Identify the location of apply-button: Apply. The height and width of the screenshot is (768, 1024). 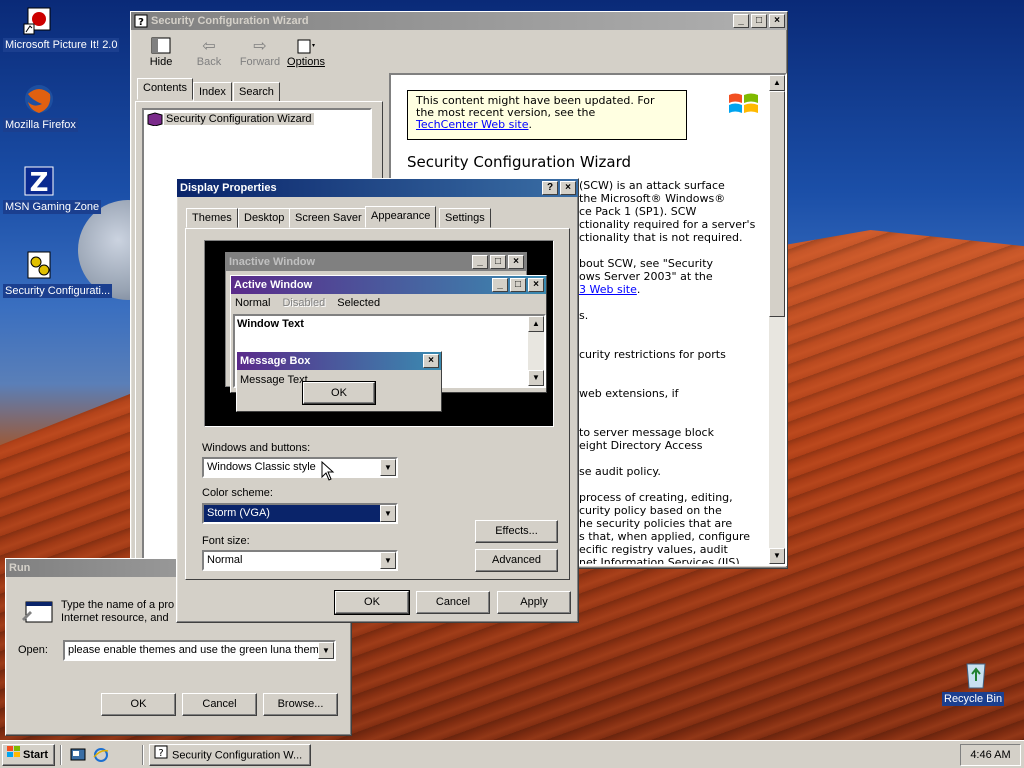
(534, 602).